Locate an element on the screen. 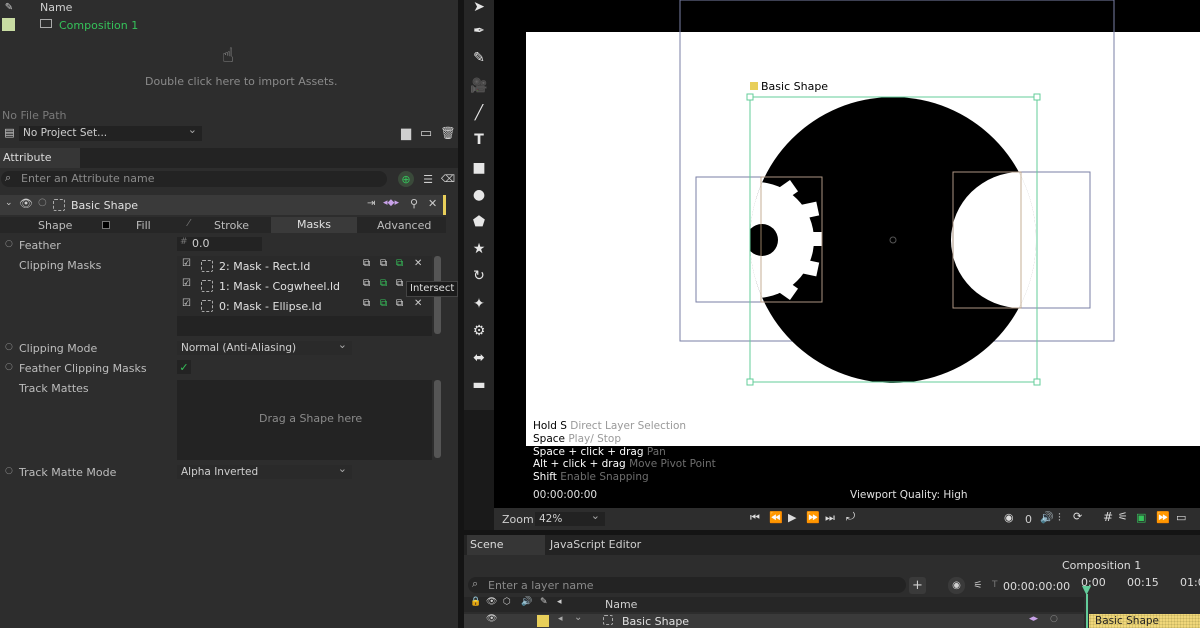  line-tool-icon: ╱ is located at coordinates (479, 113).